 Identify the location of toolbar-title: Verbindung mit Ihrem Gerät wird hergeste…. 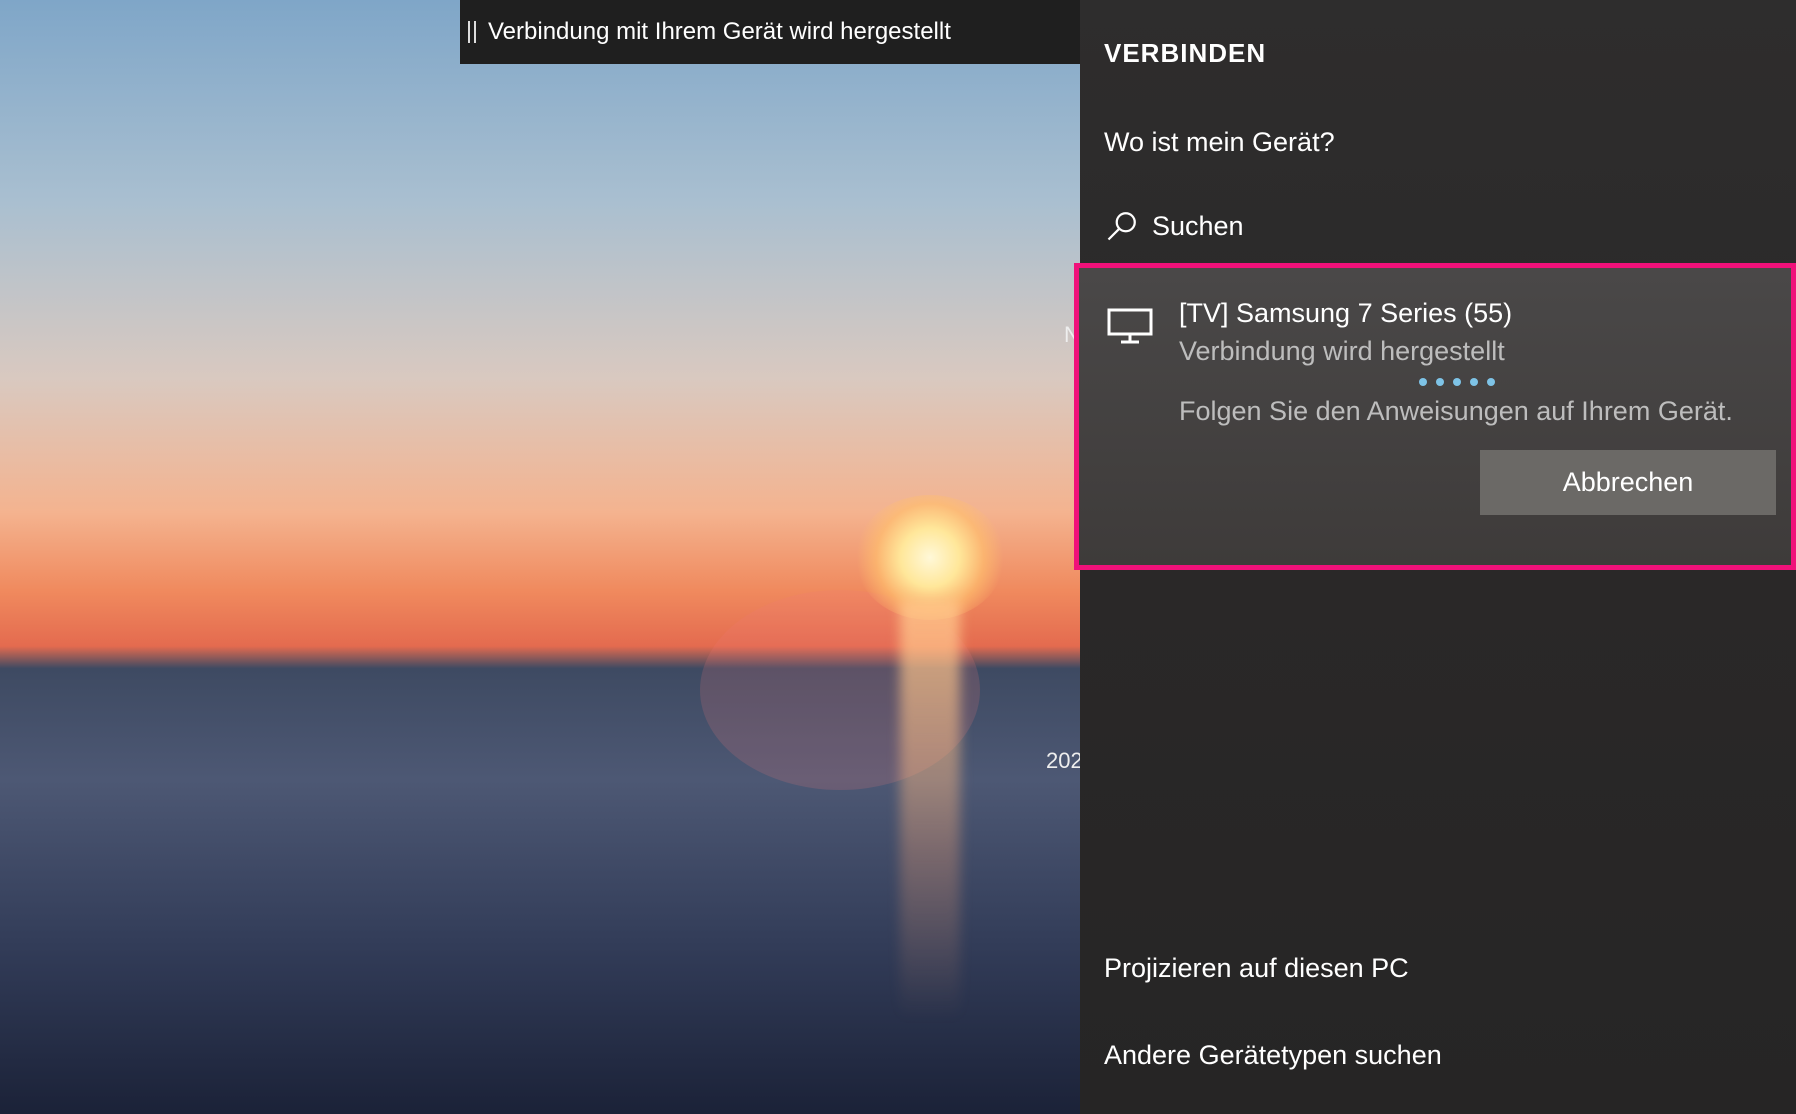
(719, 31).